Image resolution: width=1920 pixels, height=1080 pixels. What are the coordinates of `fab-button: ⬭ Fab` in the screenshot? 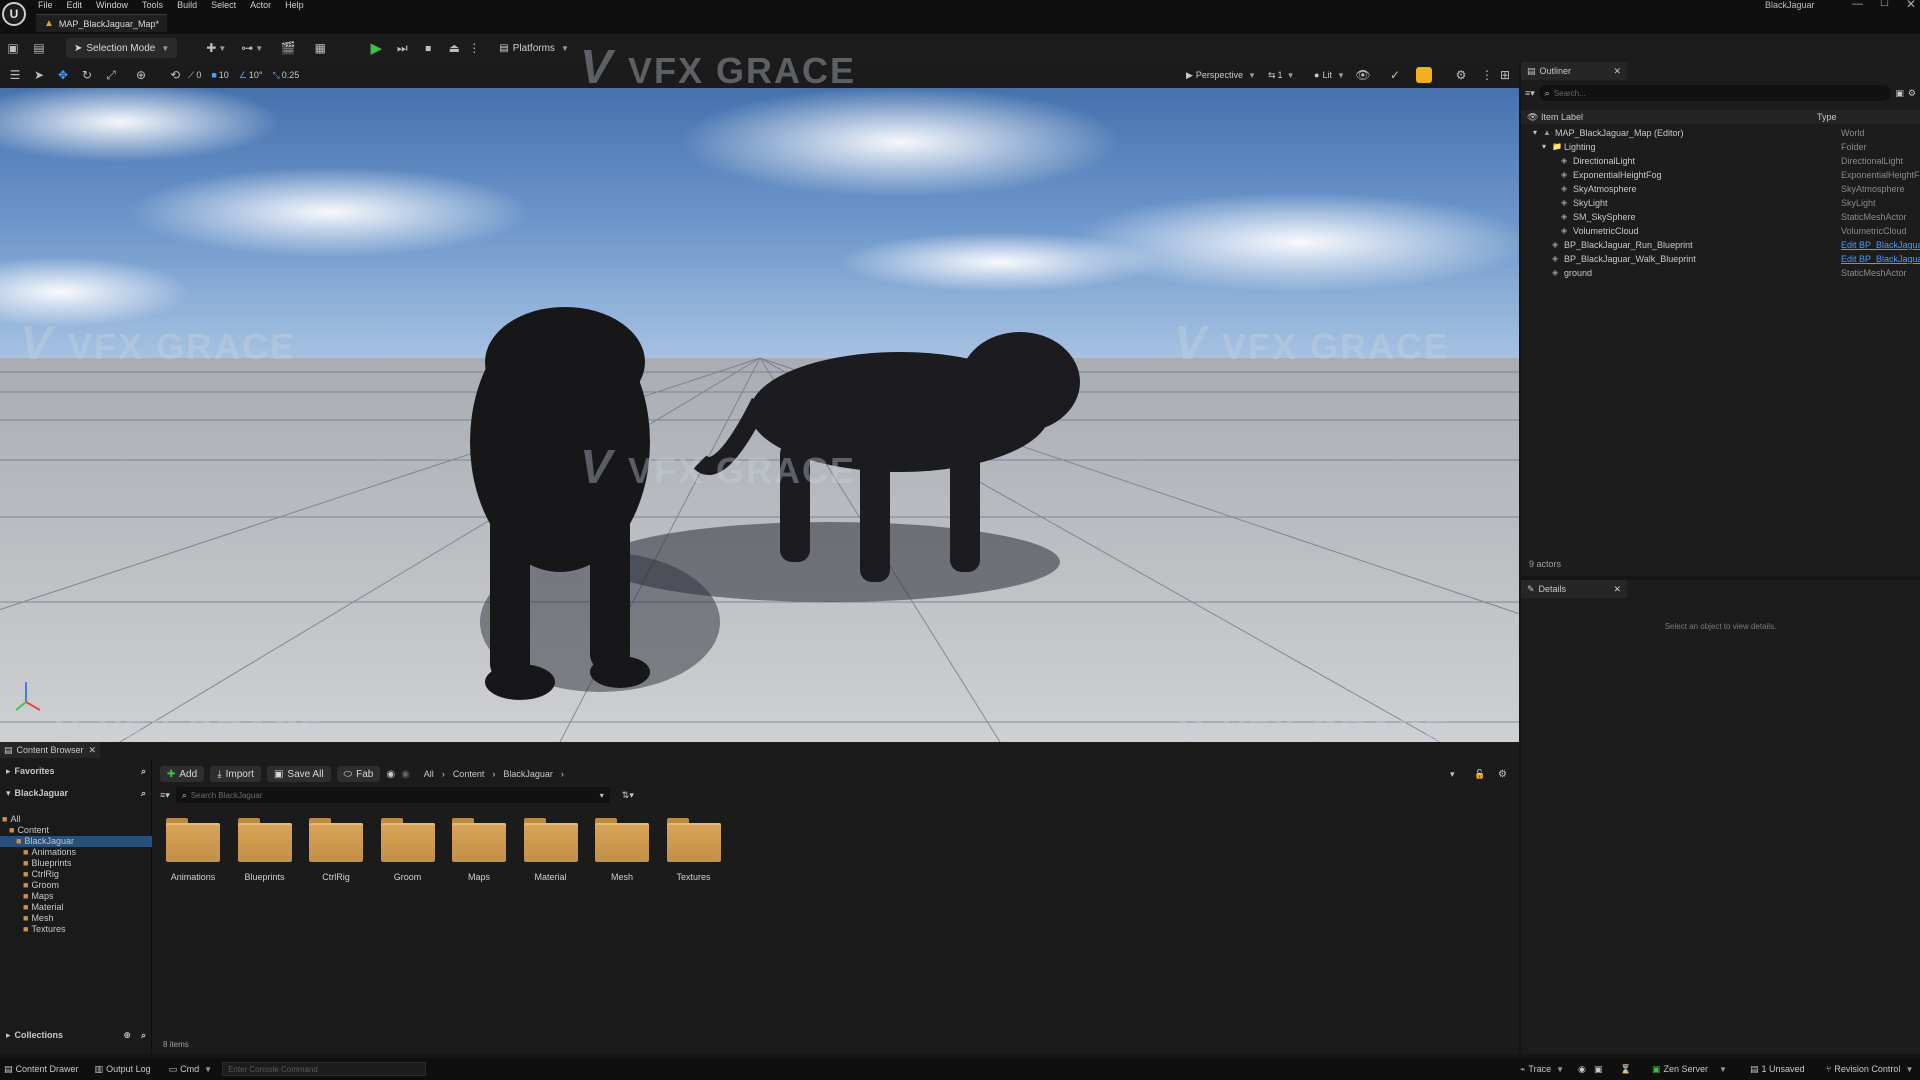 It's located at (358, 774).